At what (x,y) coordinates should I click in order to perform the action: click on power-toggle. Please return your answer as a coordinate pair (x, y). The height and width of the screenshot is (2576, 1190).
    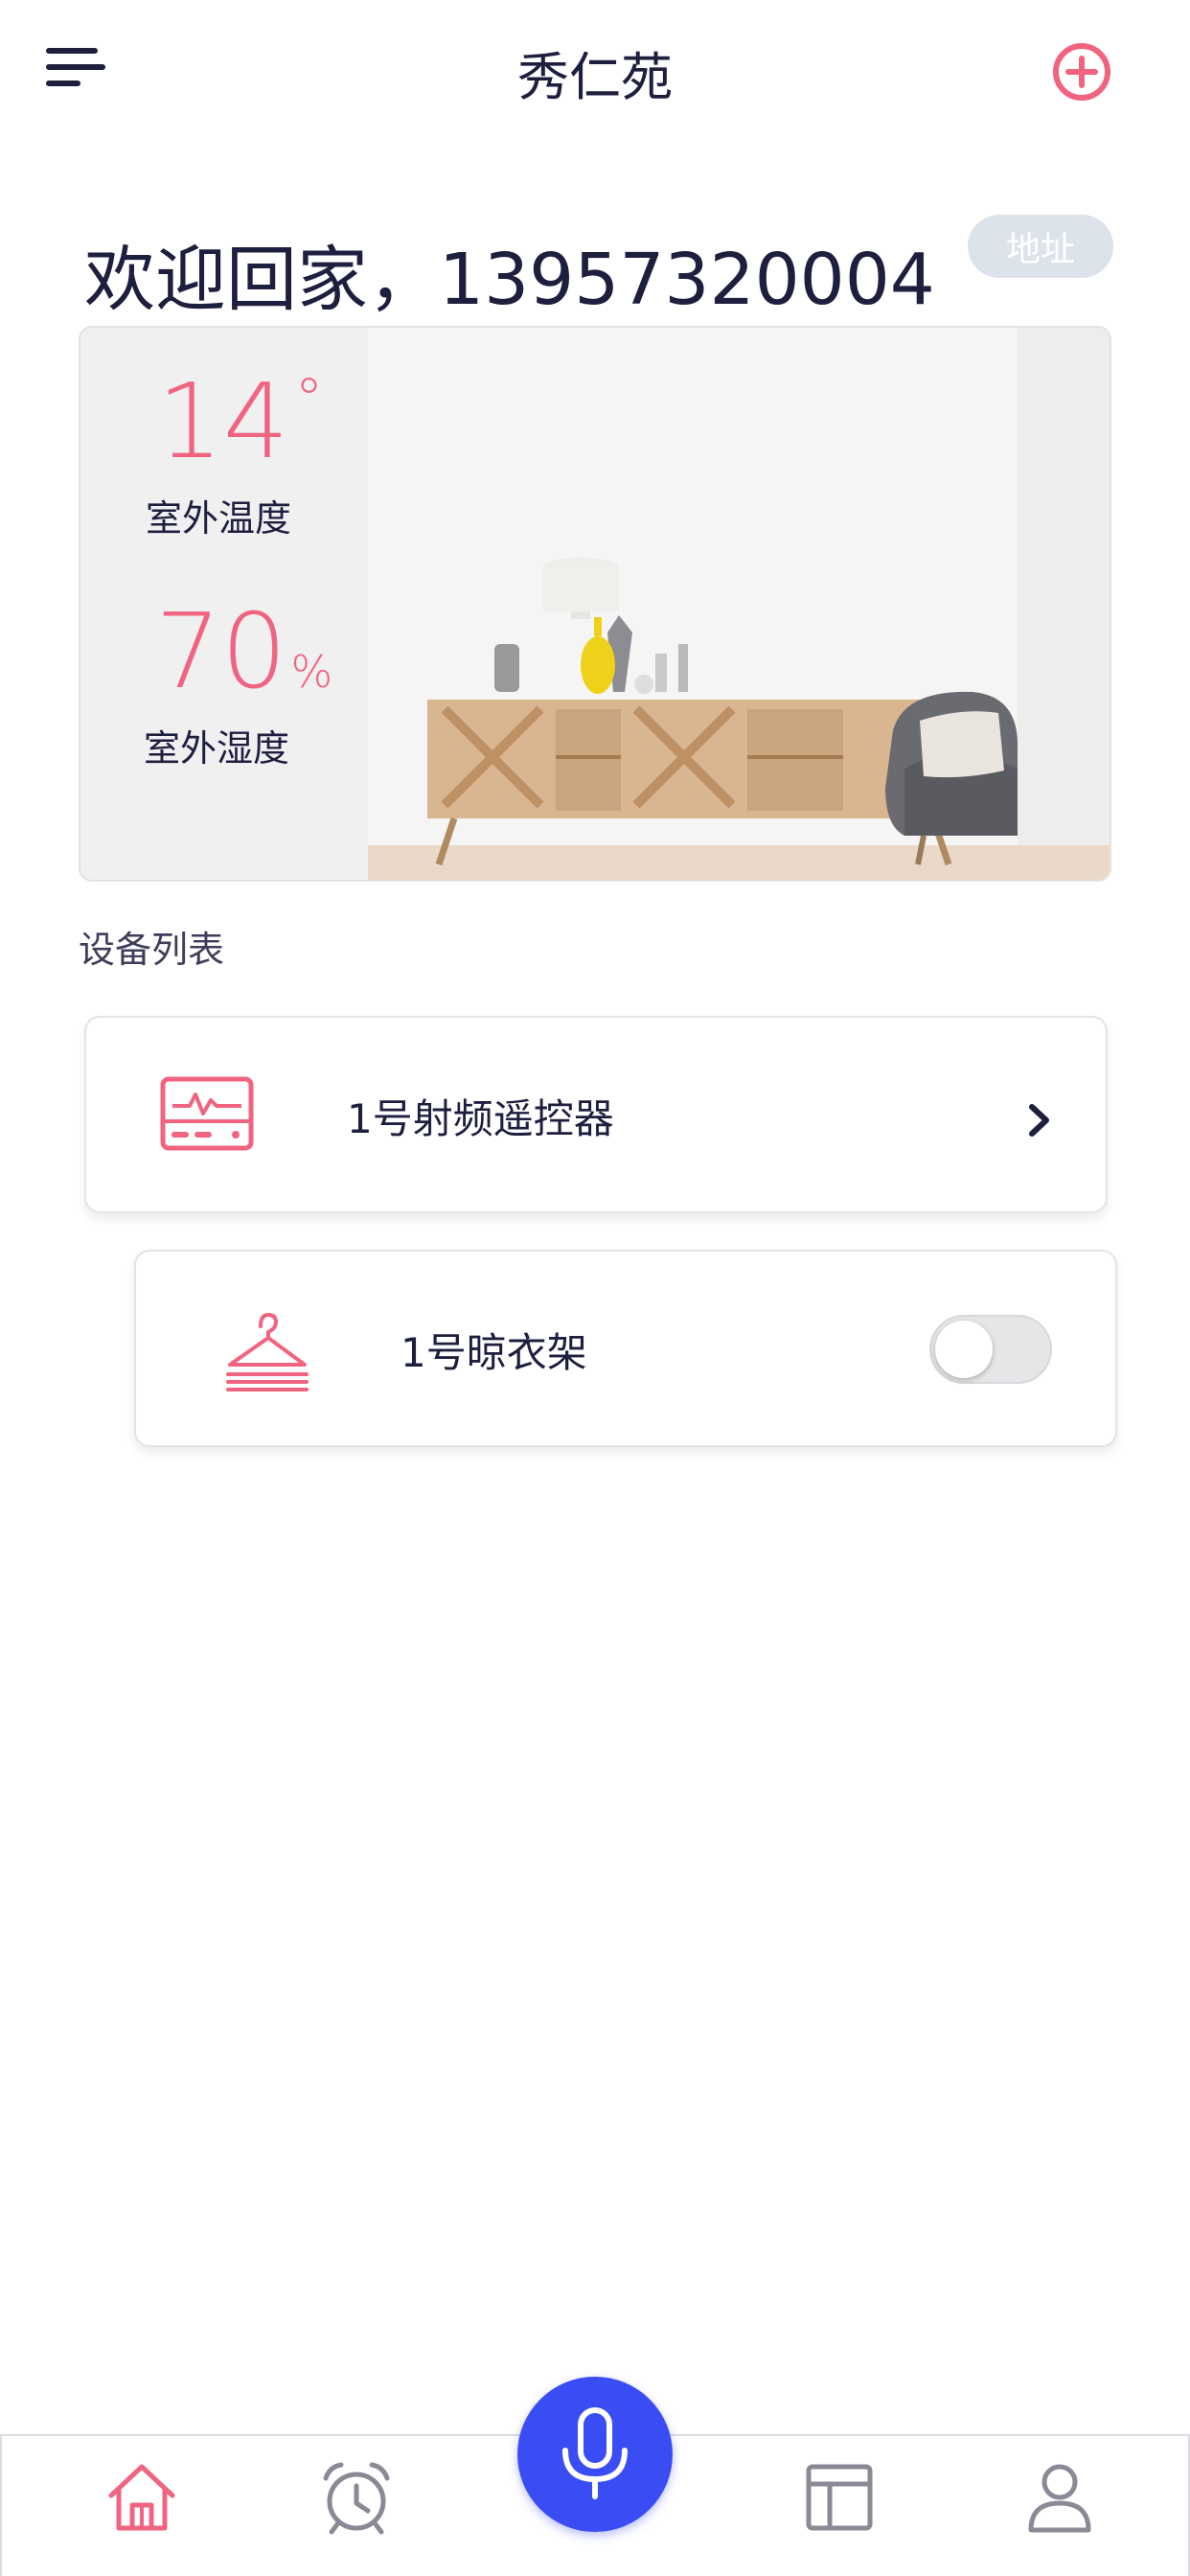
    Looking at the image, I should click on (990, 1349).